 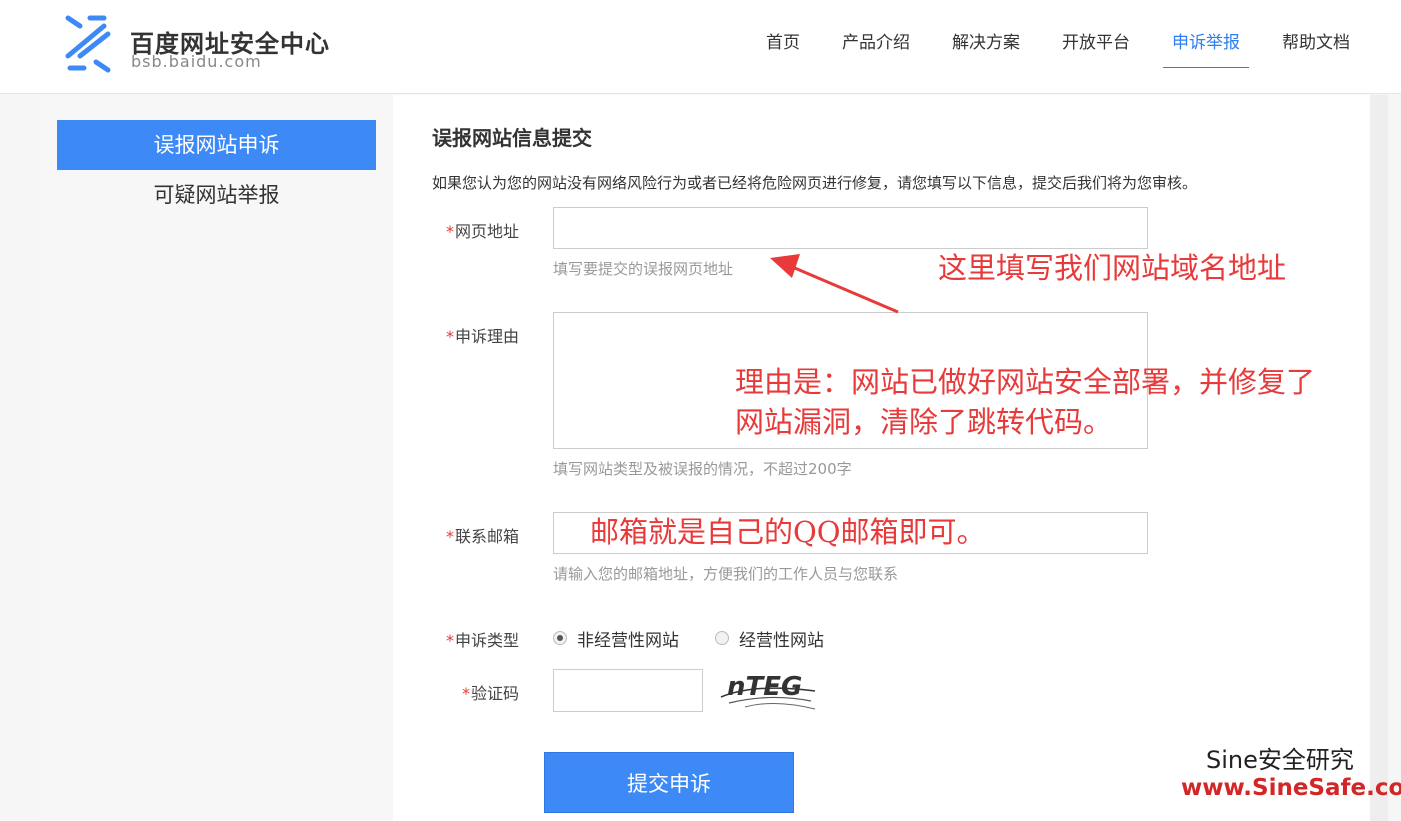 What do you see at coordinates (1291, 788) in the screenshot?
I see `watermark-url: www.SineSafe.com` at bounding box center [1291, 788].